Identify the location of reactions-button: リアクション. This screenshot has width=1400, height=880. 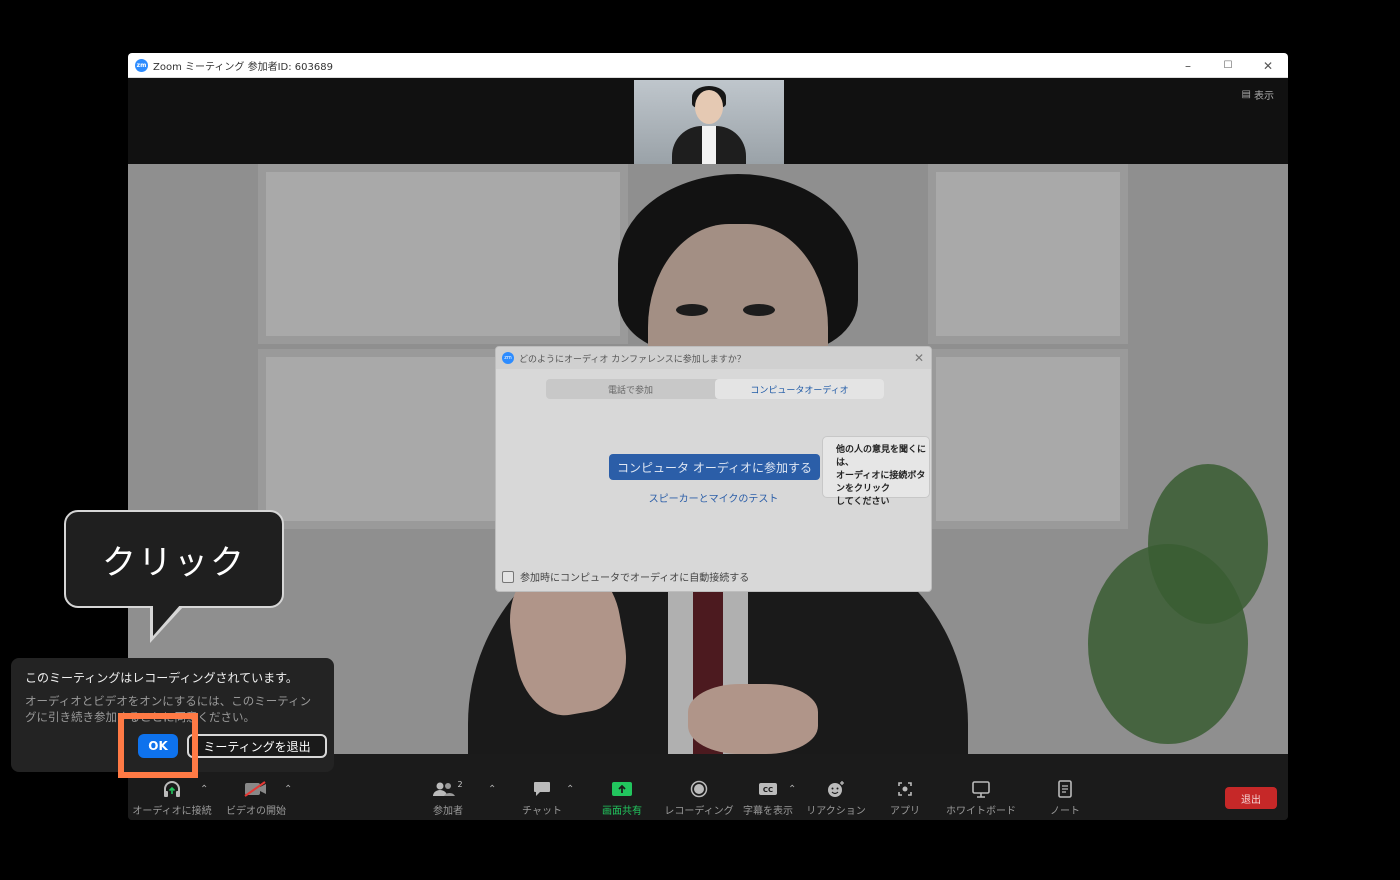
(836, 798).